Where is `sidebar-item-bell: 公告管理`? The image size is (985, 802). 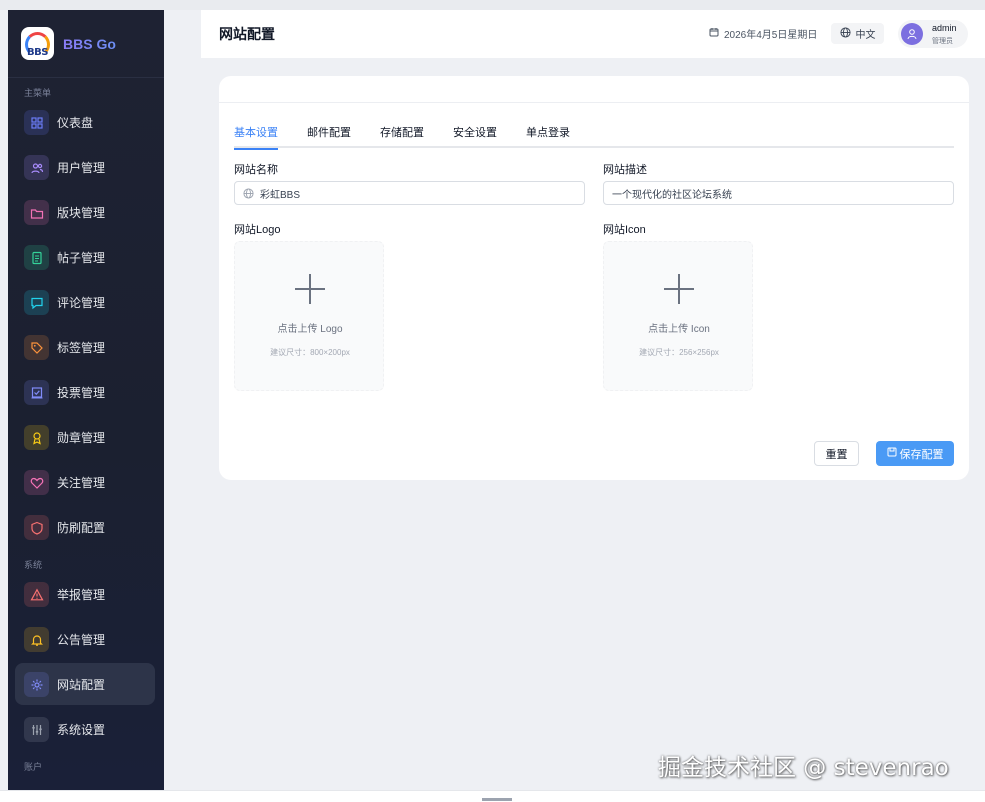 sidebar-item-bell: 公告管理 is located at coordinates (86, 639).